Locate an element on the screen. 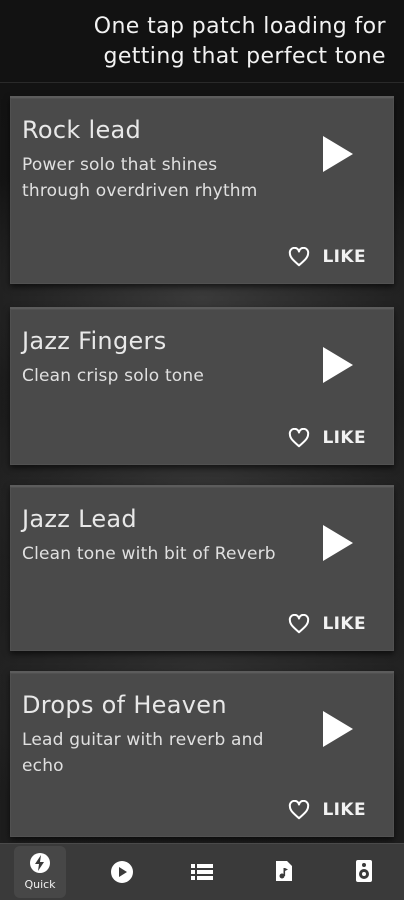  patch-description: Lead guitar with reverb and echo is located at coordinates (143, 753).